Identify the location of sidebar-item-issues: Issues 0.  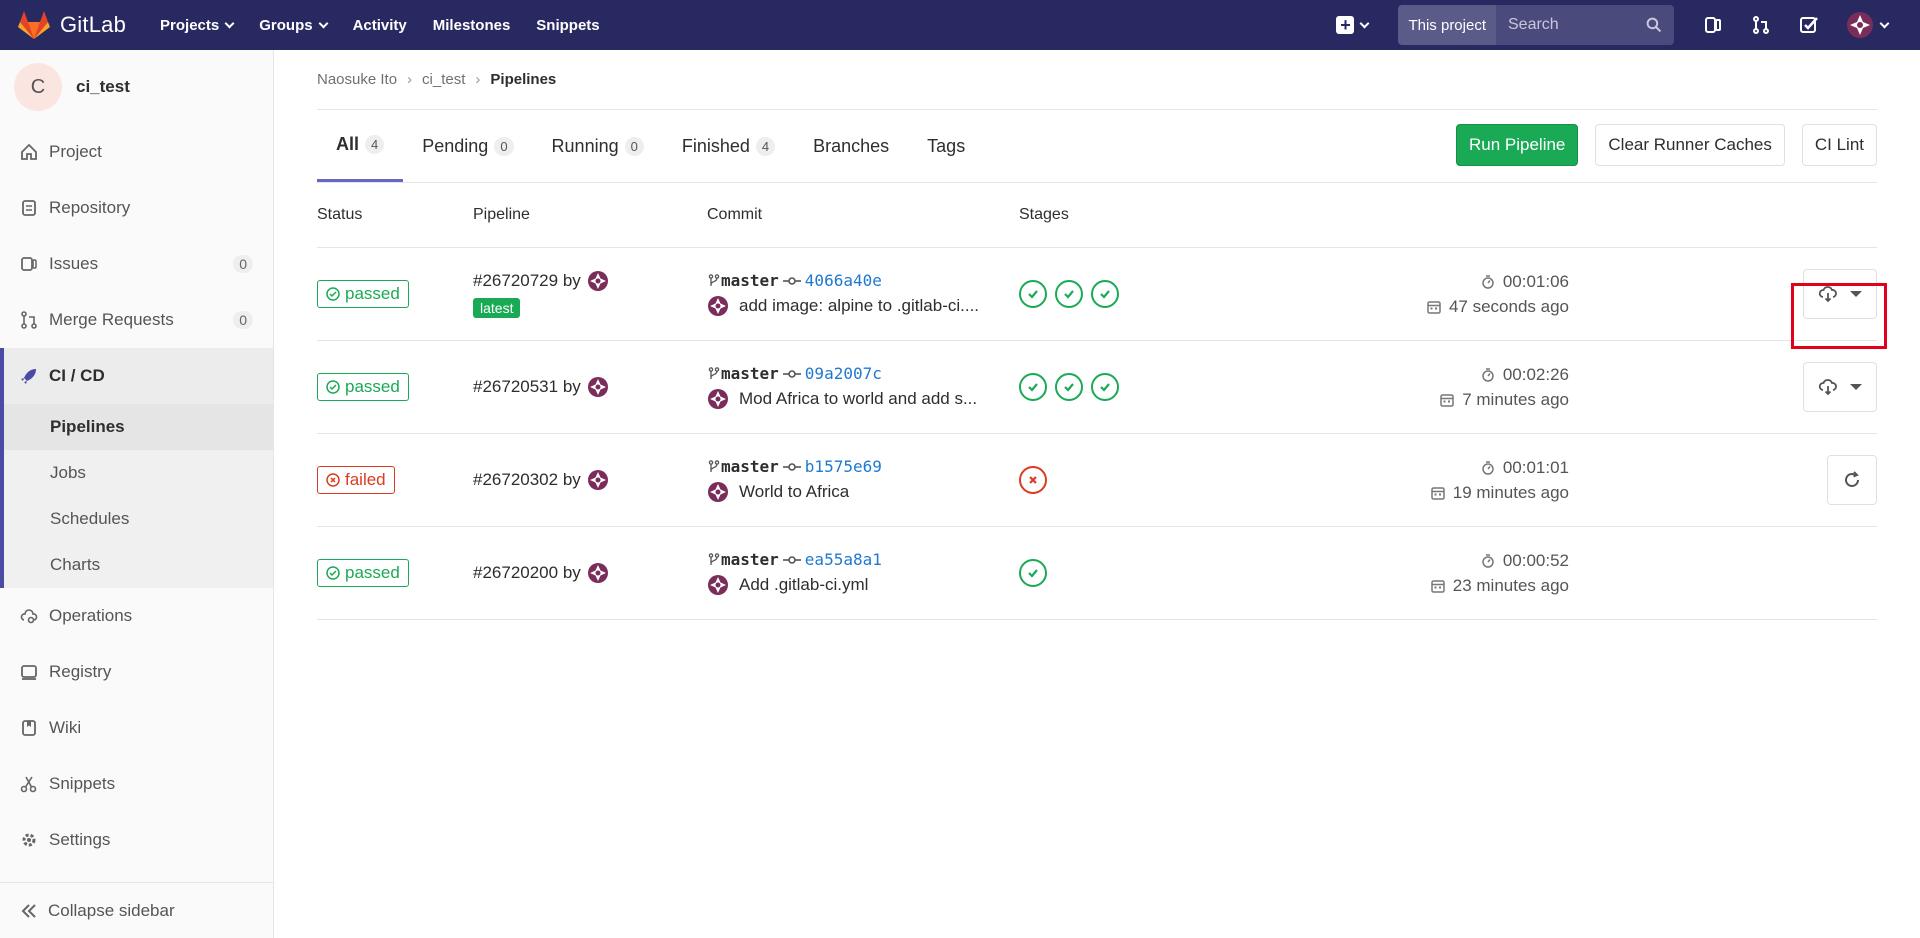
(136, 264).